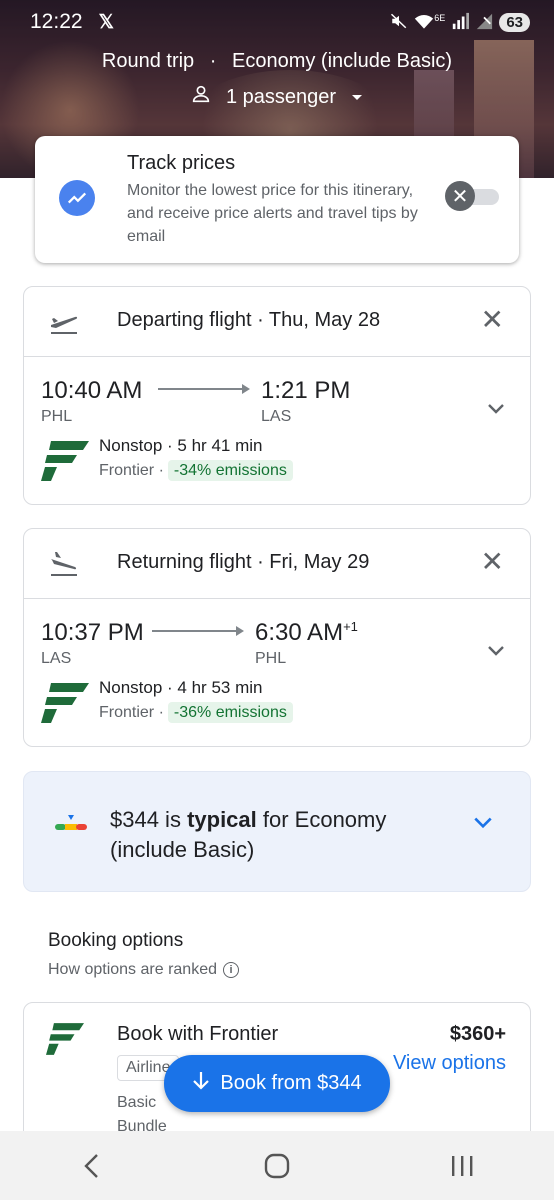  I want to click on dropdown-arrow-icon, so click(357, 97).